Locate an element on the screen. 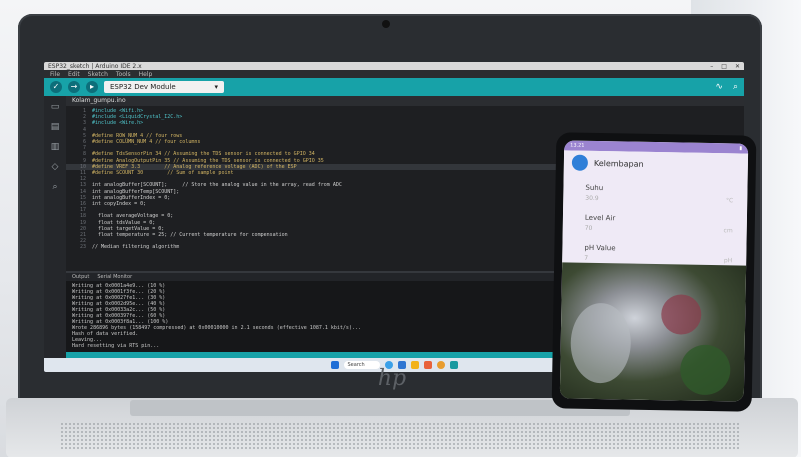  battery-icon: ▮ is located at coordinates (741, 148).